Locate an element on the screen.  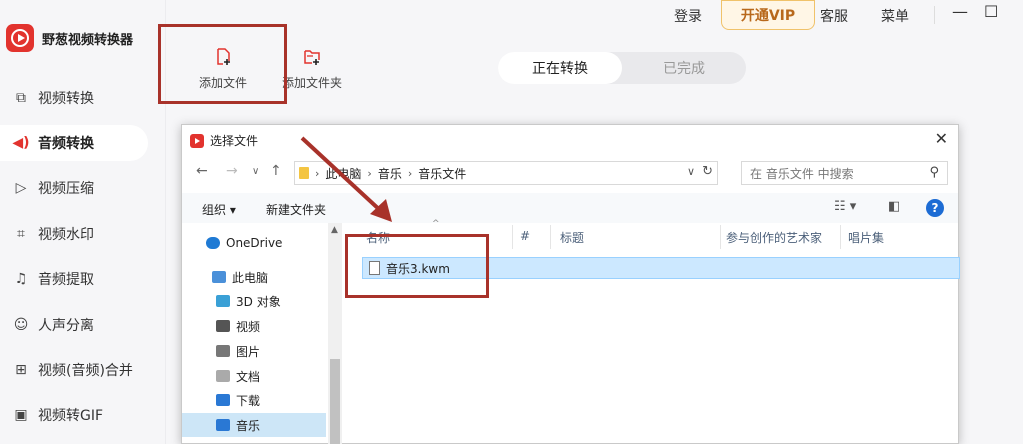
scroll-thumb is located at coordinates (335, 401).